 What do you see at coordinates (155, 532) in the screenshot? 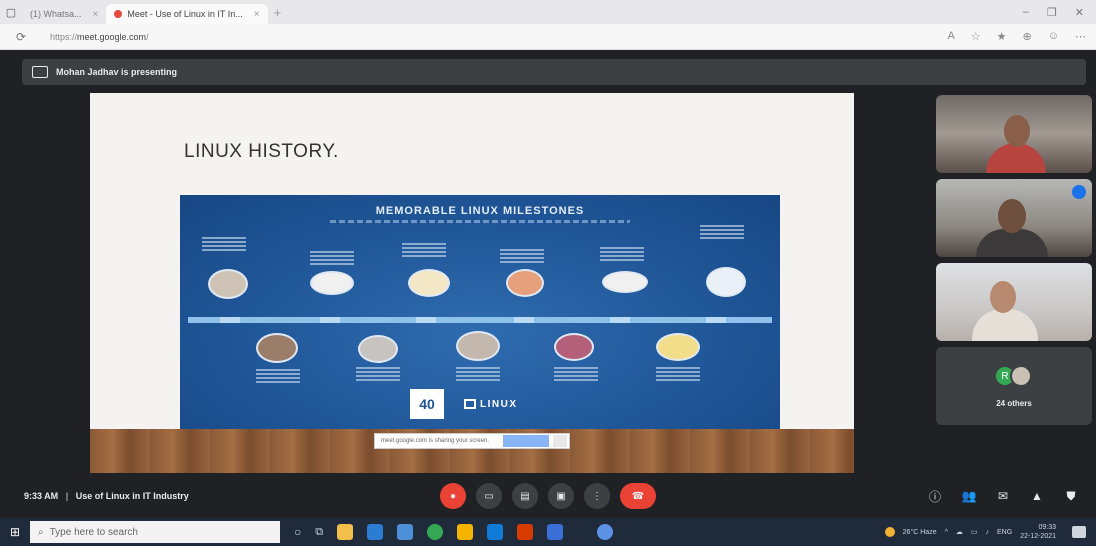
I see `taskbar-search: ⌕ Type here to search` at bounding box center [155, 532].